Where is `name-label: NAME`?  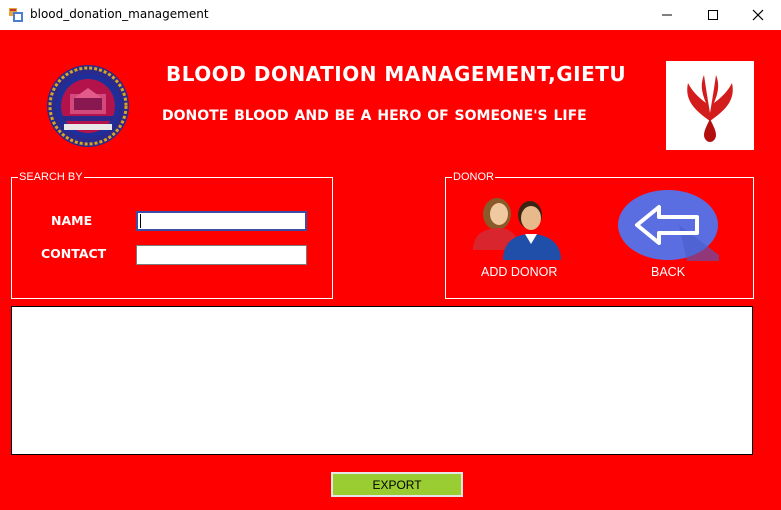
name-label: NAME is located at coordinates (72, 220).